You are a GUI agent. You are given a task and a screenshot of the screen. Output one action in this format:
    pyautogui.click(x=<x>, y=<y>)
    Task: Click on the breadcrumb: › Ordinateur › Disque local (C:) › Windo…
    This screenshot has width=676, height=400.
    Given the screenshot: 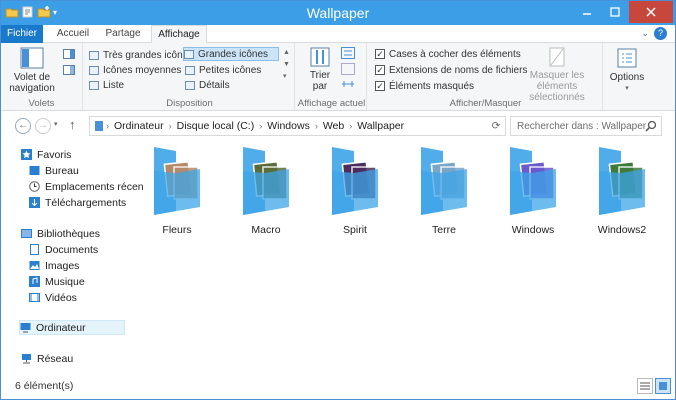 What is the action you would take?
    pyautogui.click(x=297, y=126)
    